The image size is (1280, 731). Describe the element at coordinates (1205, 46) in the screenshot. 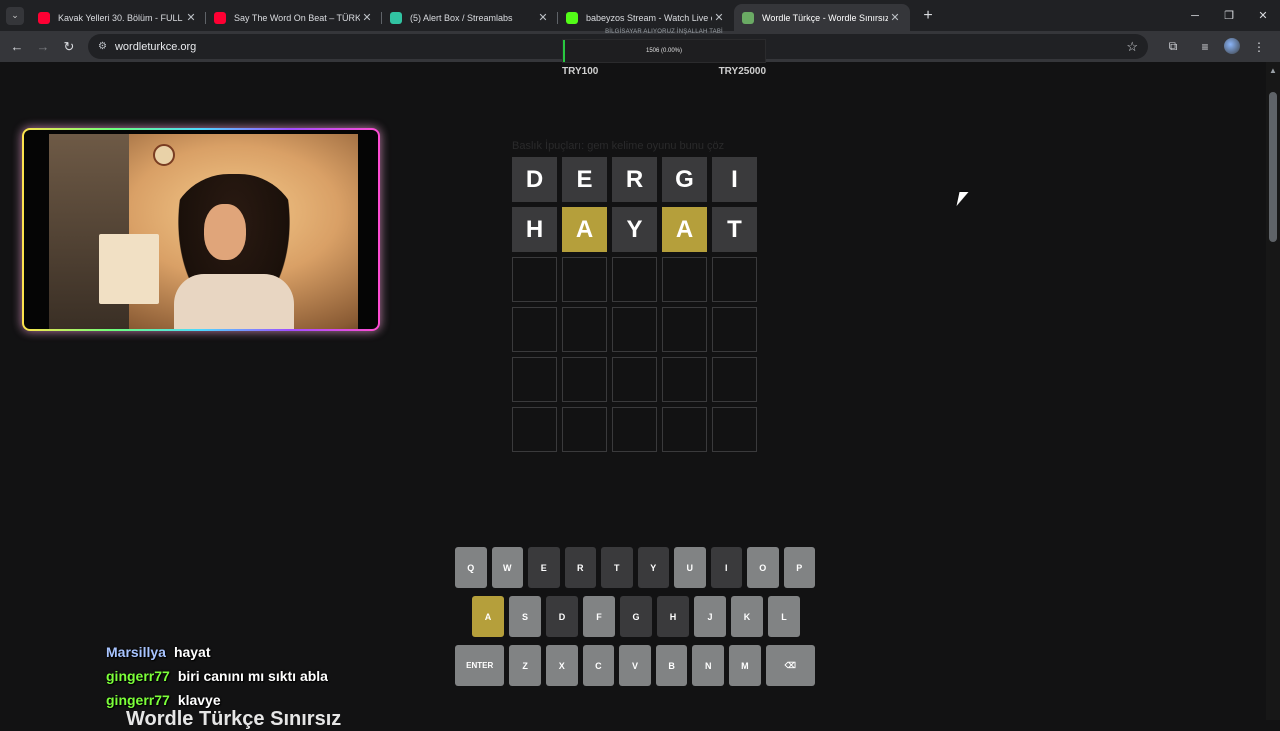

I see `media-control-icon: ≡` at that location.